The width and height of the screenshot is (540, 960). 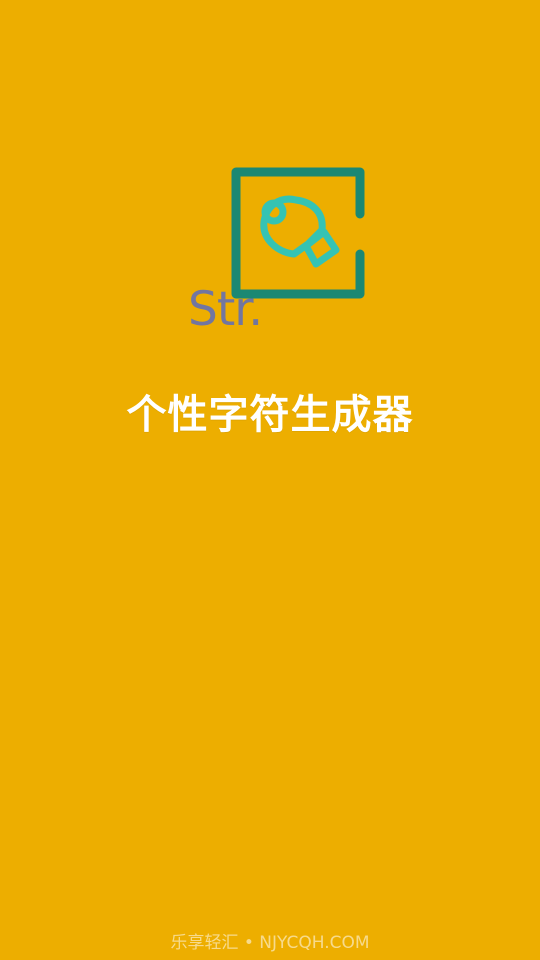 I want to click on logo-wordmark: Str., so click(x=225, y=309).